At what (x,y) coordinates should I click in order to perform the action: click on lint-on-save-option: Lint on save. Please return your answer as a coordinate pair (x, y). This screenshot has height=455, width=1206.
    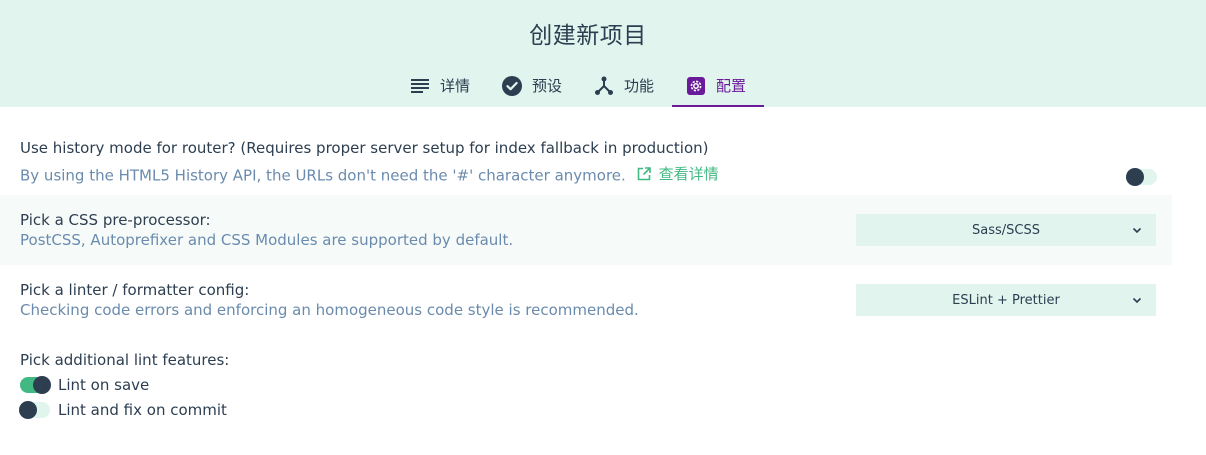
    Looking at the image, I should click on (84, 385).